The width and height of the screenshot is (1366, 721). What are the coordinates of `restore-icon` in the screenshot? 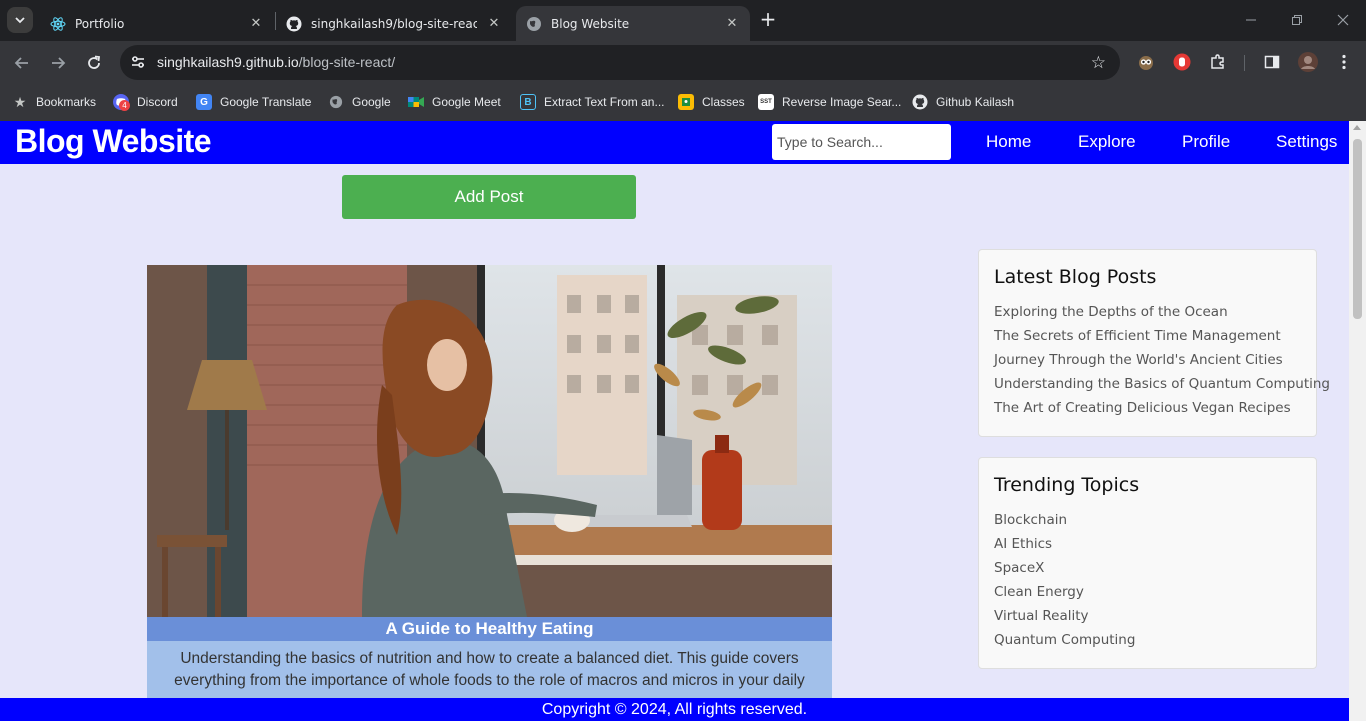 It's located at (1297, 20).